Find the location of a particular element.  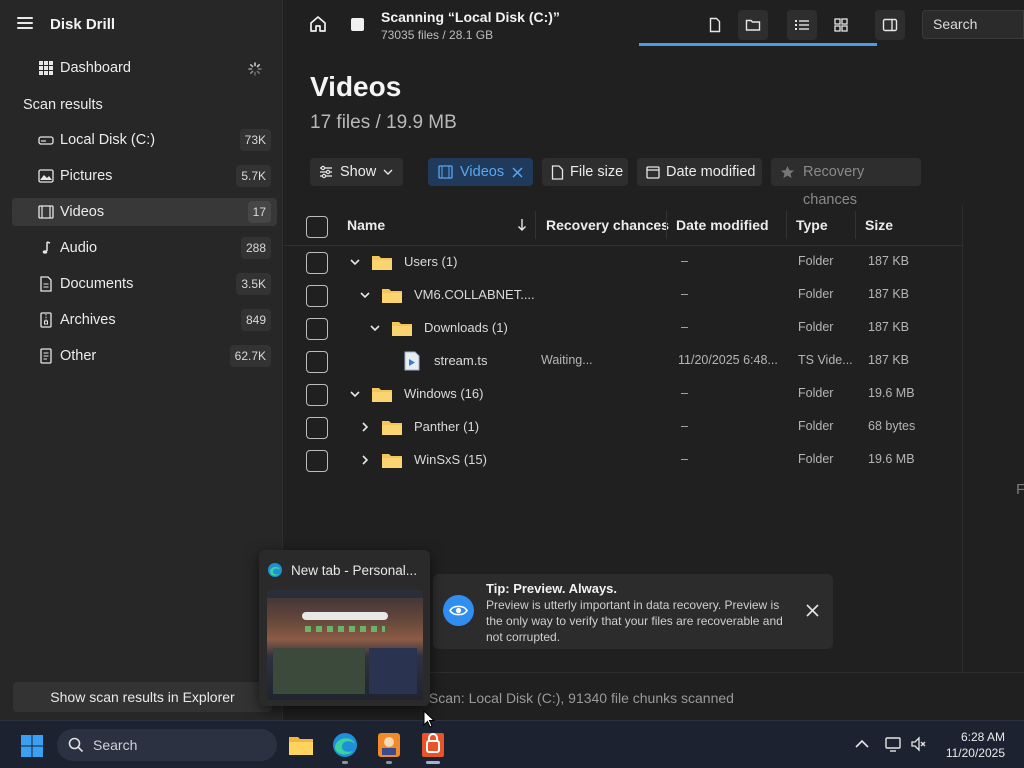

archive-icon is located at coordinates (46, 320).